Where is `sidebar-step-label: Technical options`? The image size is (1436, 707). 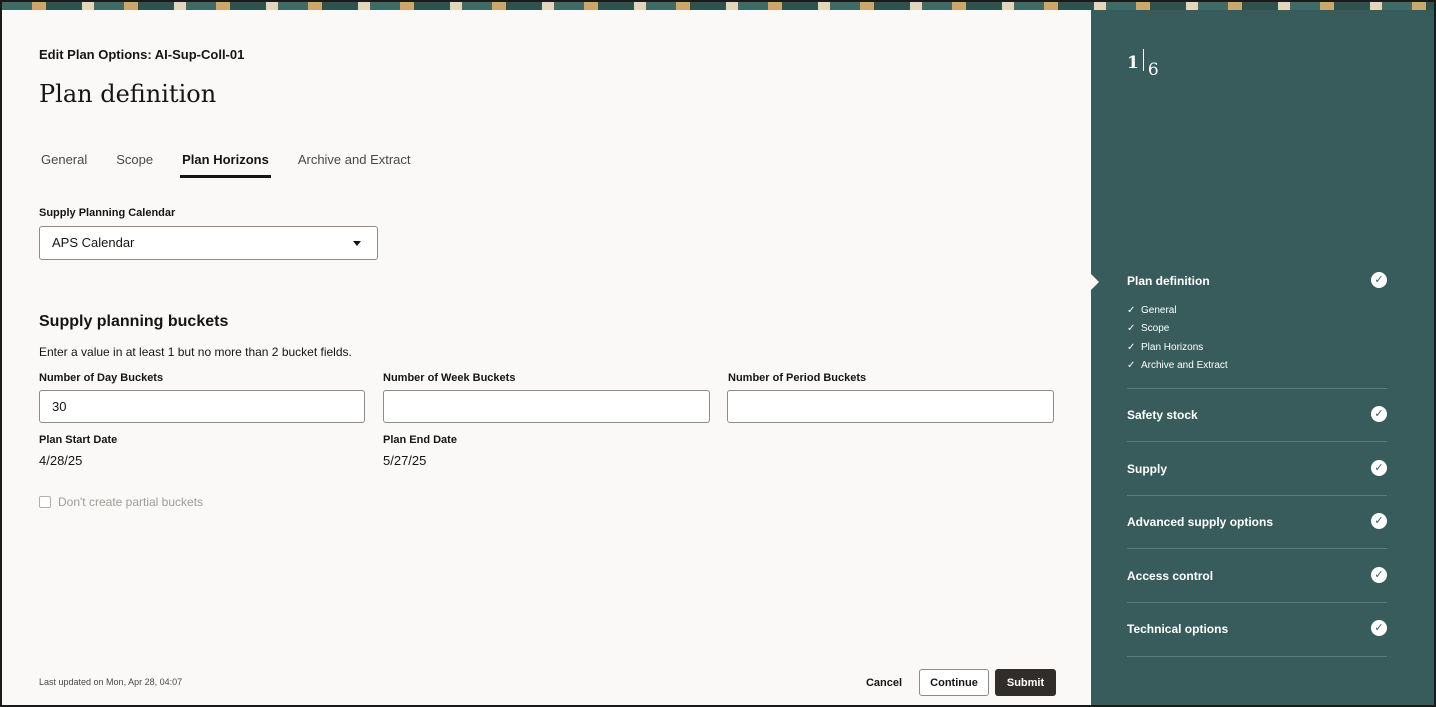
sidebar-step-label: Technical options is located at coordinates (1178, 629).